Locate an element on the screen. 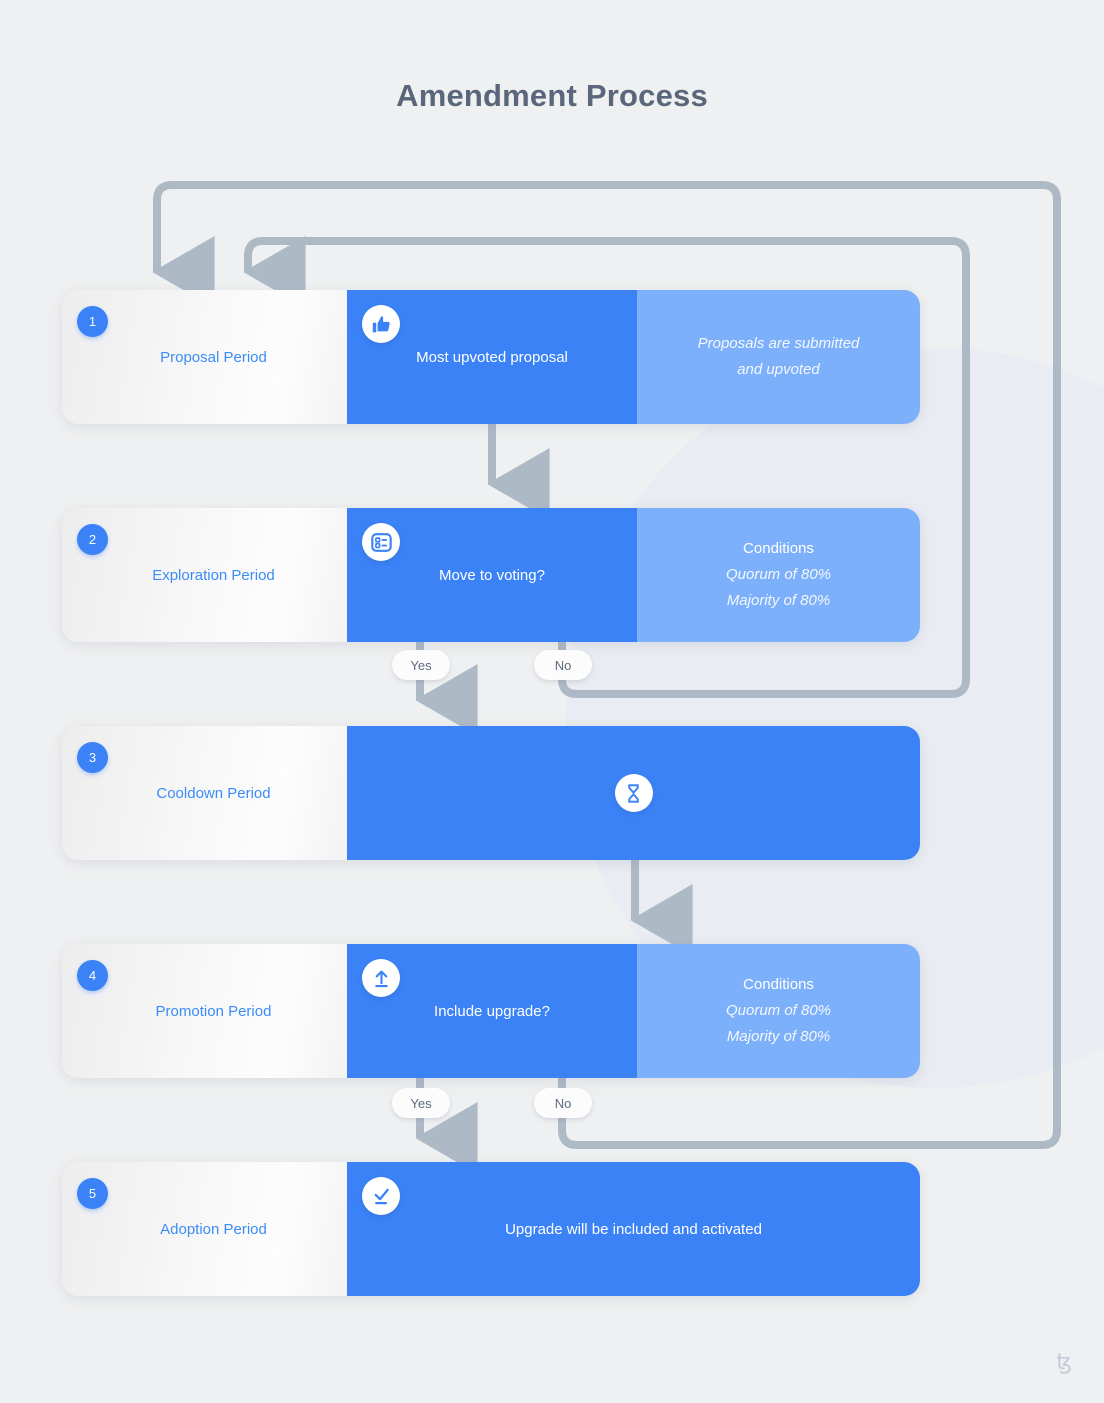 The image size is (1104, 1403). step-label-cell-2: 2 Exploration Period is located at coordinates (204, 575).